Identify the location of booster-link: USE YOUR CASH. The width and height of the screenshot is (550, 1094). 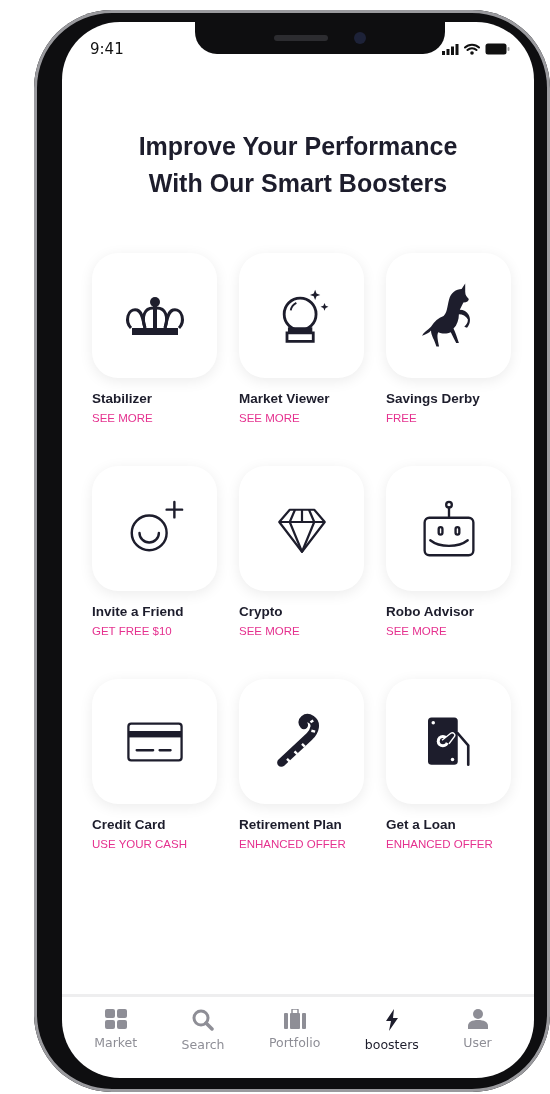
(154, 844).